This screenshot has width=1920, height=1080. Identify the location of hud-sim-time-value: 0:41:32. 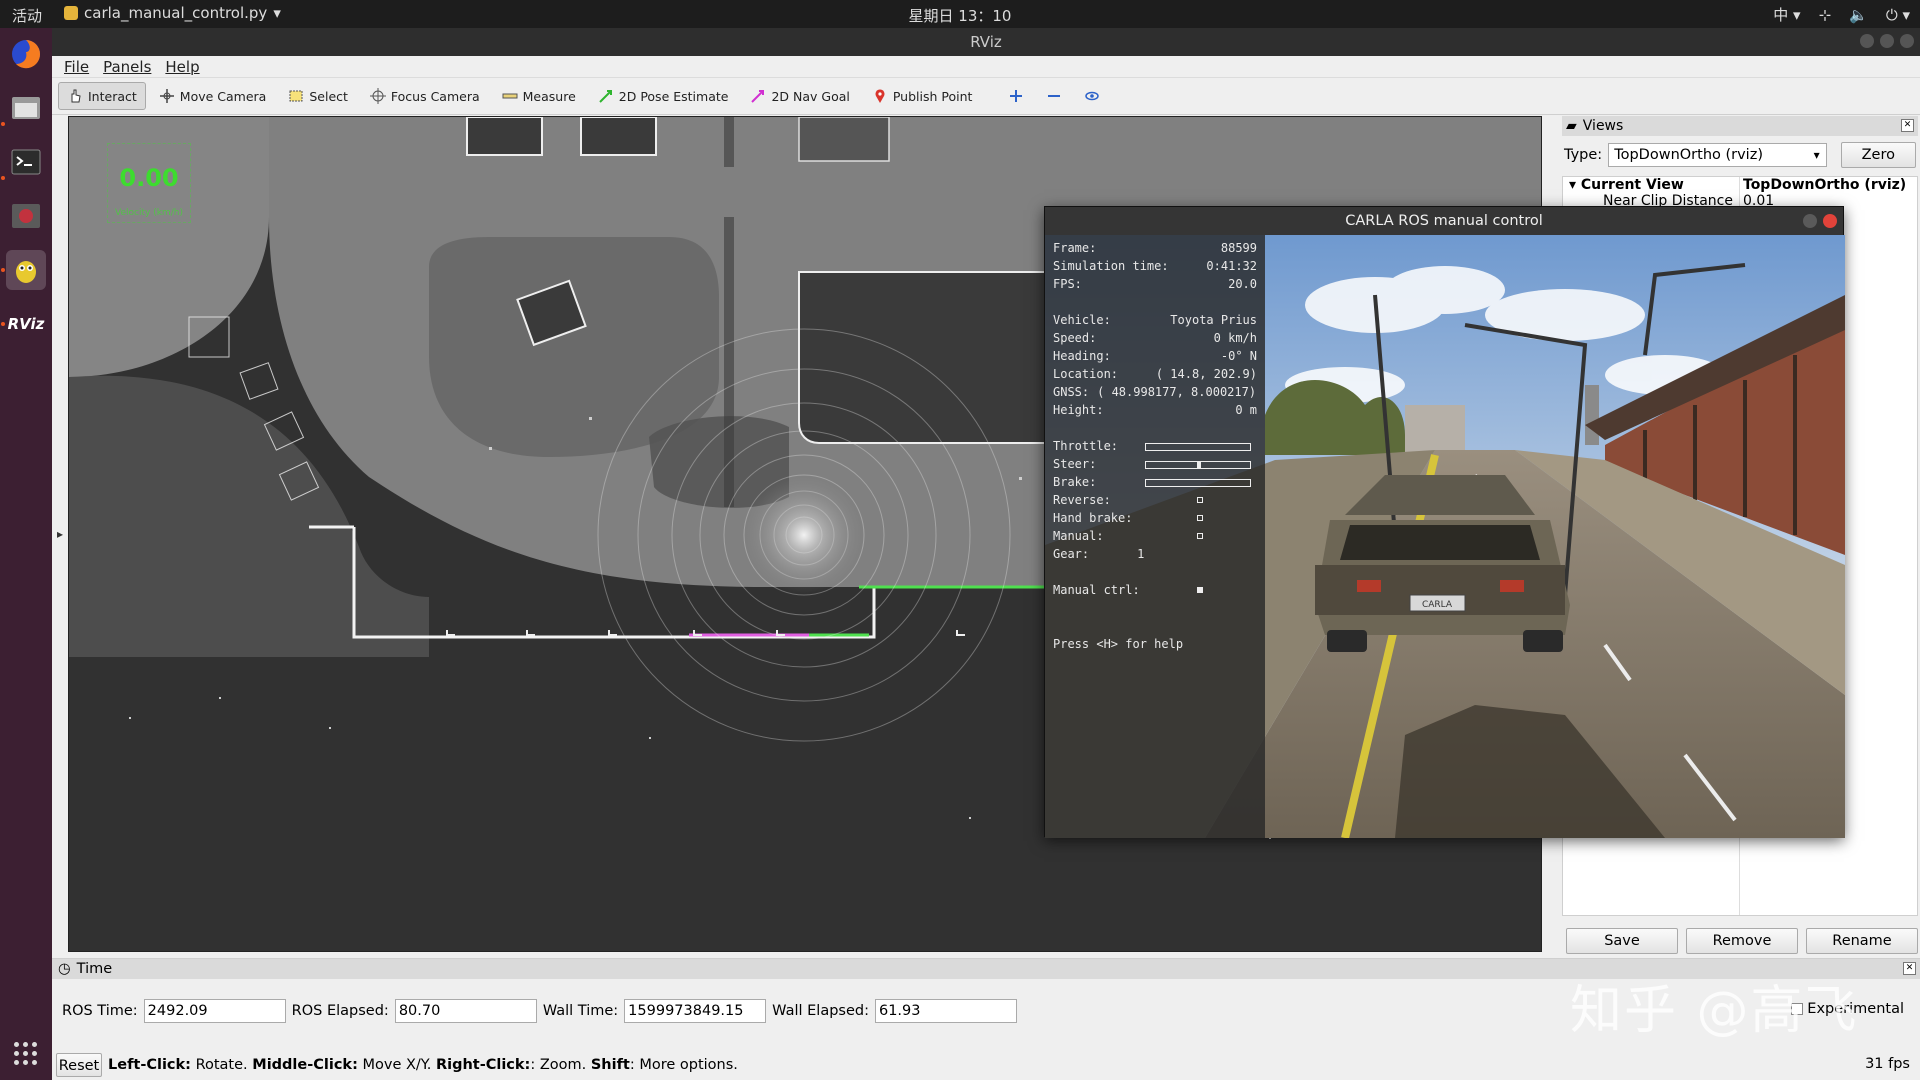
(1231, 266).